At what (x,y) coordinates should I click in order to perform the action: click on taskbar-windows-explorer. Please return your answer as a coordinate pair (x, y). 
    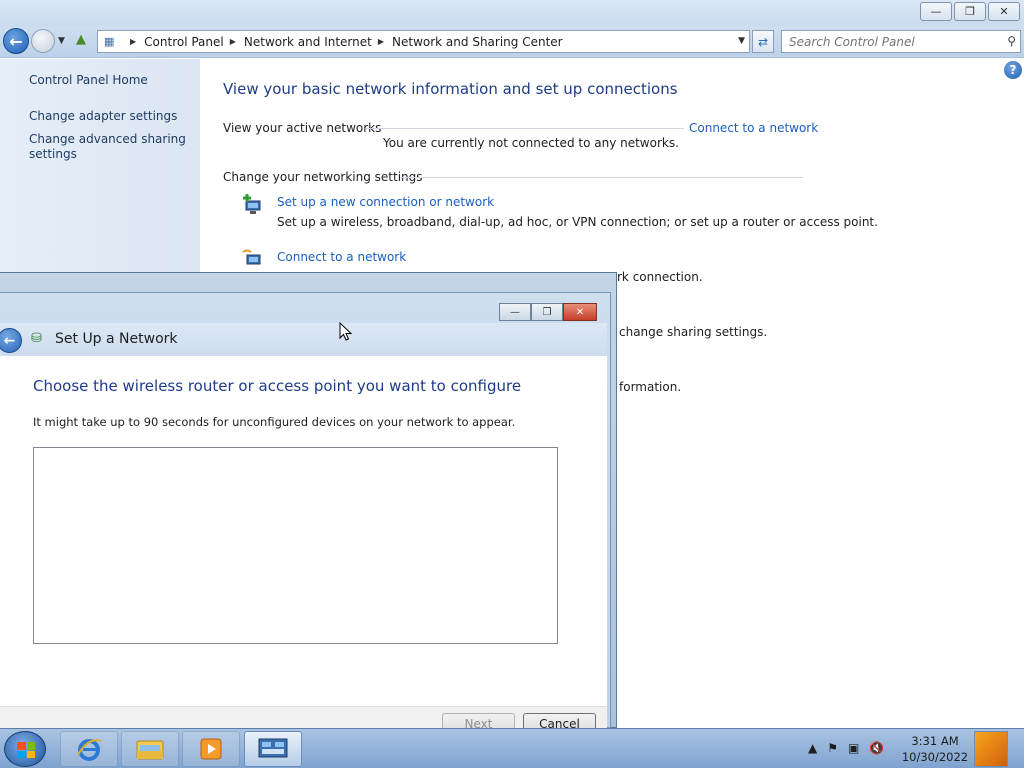
    Looking at the image, I should click on (150, 749).